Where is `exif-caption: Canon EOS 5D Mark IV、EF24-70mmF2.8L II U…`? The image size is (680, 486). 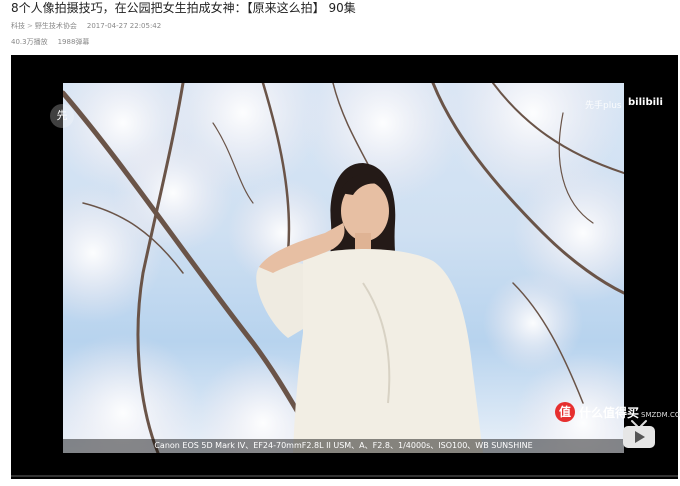
exif-caption: Canon EOS 5D Mark IV、EF24-70mmF2.8L II U… is located at coordinates (343, 446).